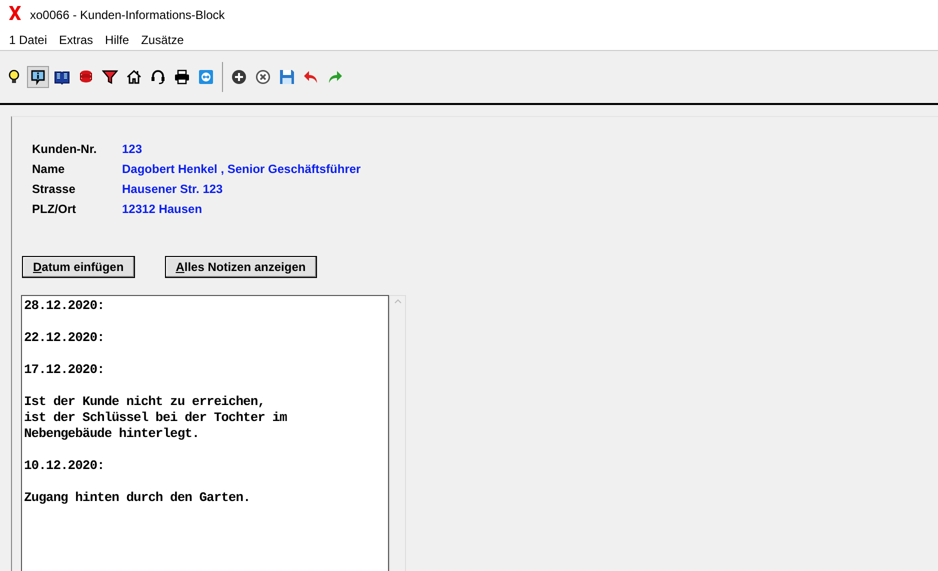 The image size is (938, 571). I want to click on field-label: Name, so click(49, 169).